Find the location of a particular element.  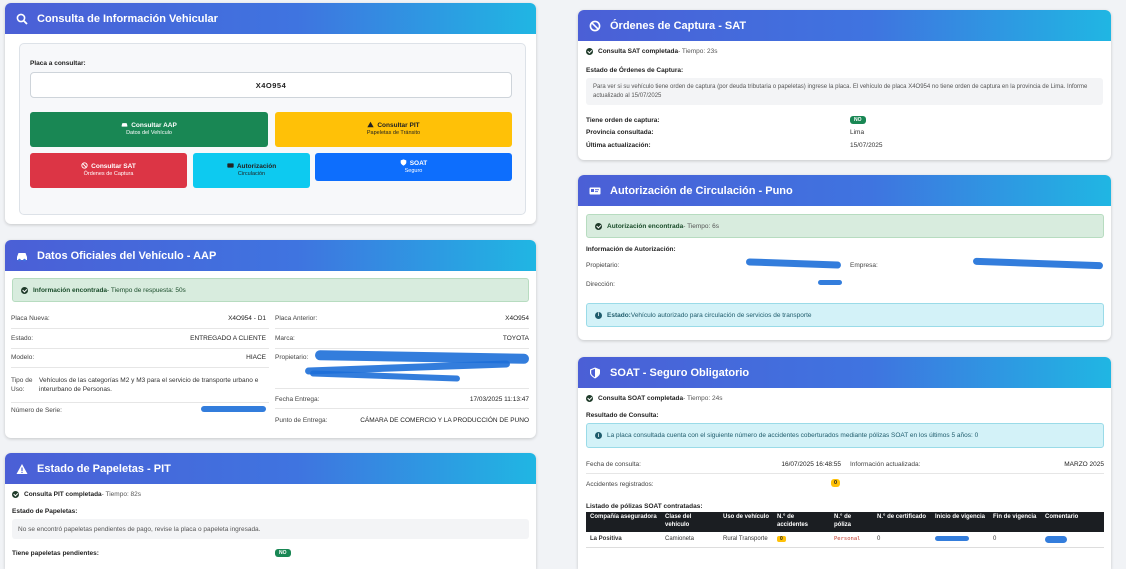

soat-status-bold: Consulta SOAT completada is located at coordinates (641, 398).